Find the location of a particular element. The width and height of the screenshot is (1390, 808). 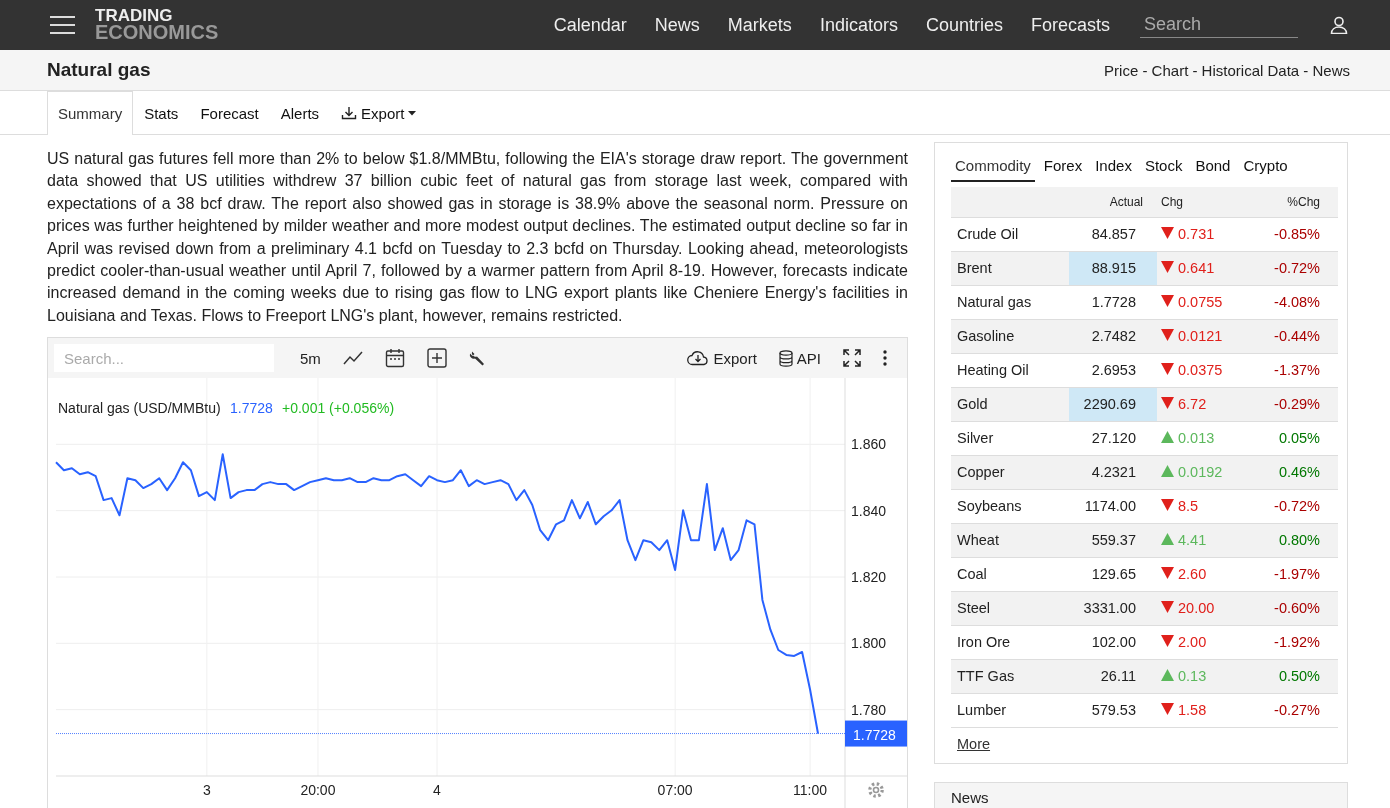

percent-change-cell: 0.50% is located at coordinates (1296, 676).